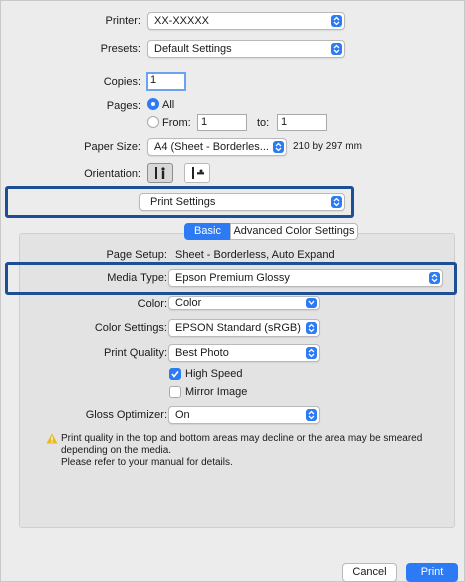 Image resolution: width=465 pixels, height=582 pixels. What do you see at coordinates (369, 572) in the screenshot?
I see `cancel-button: Cancel` at bounding box center [369, 572].